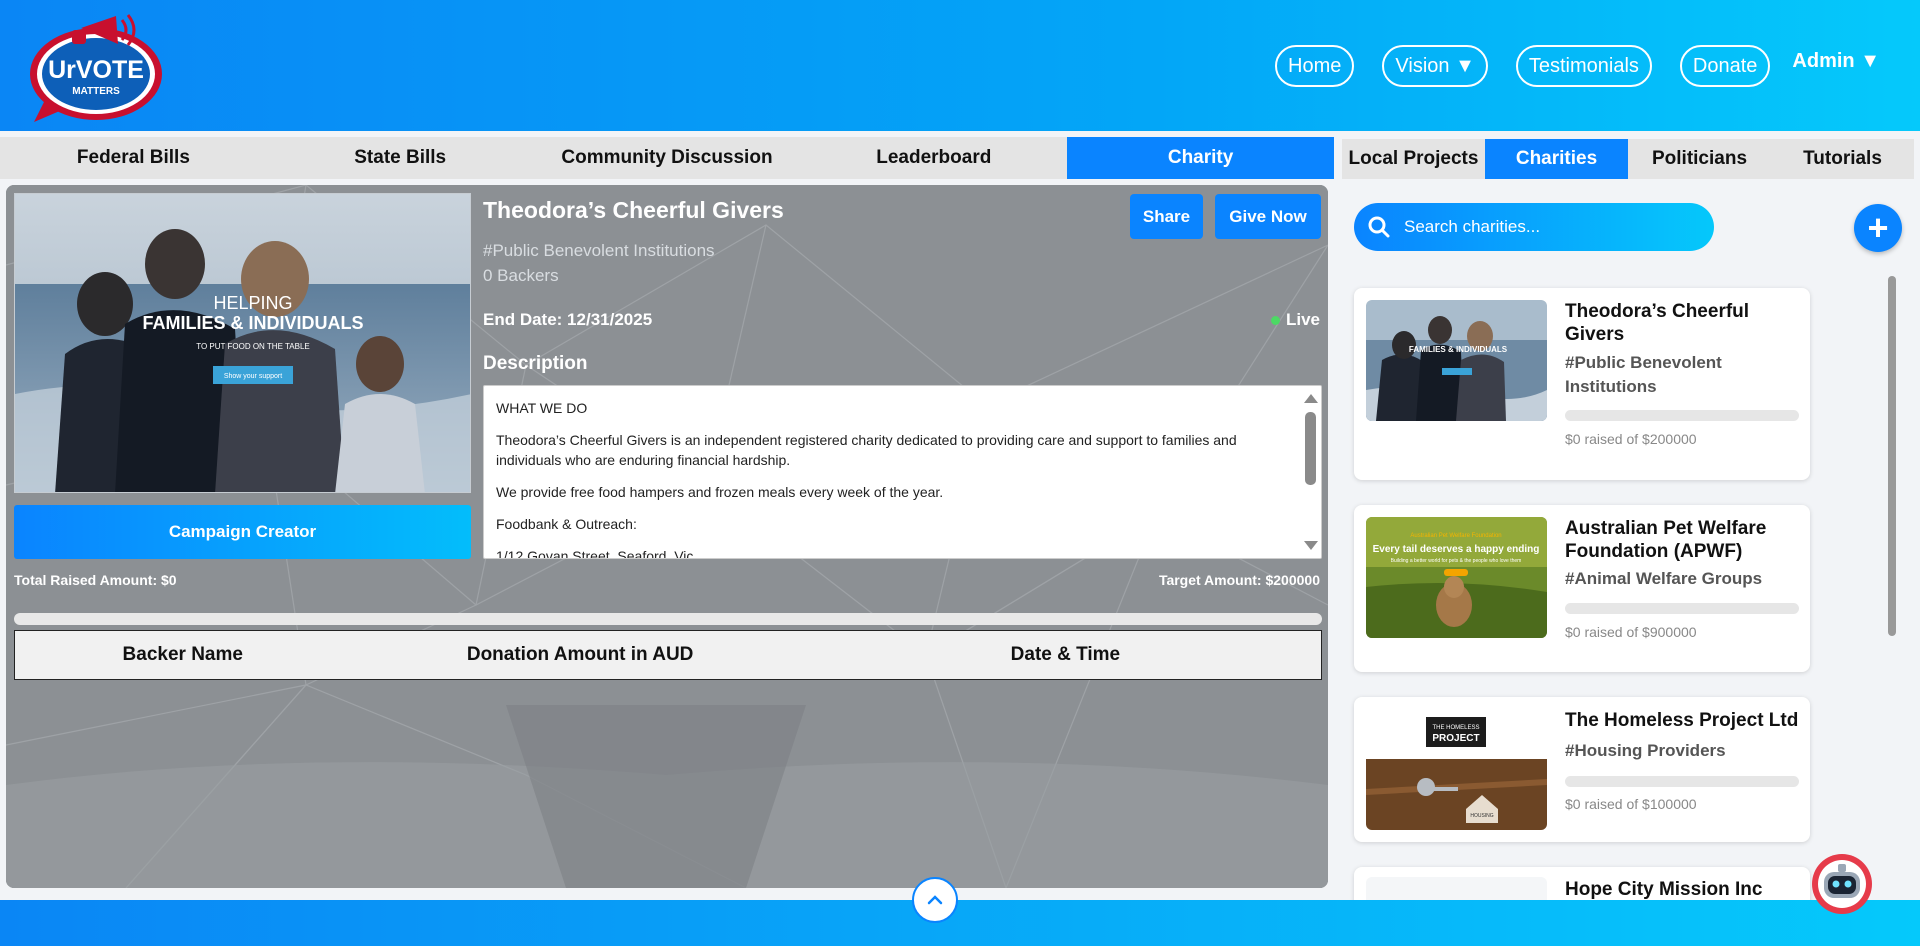  I want to click on column-date-time: Date & Time, so click(1065, 655).